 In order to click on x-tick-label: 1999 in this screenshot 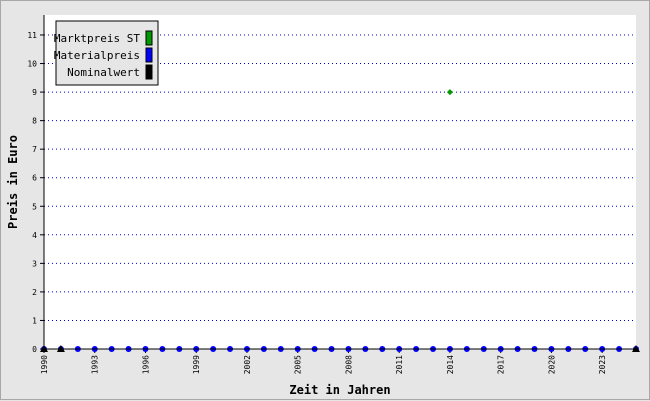, I will do `click(196, 364)`.